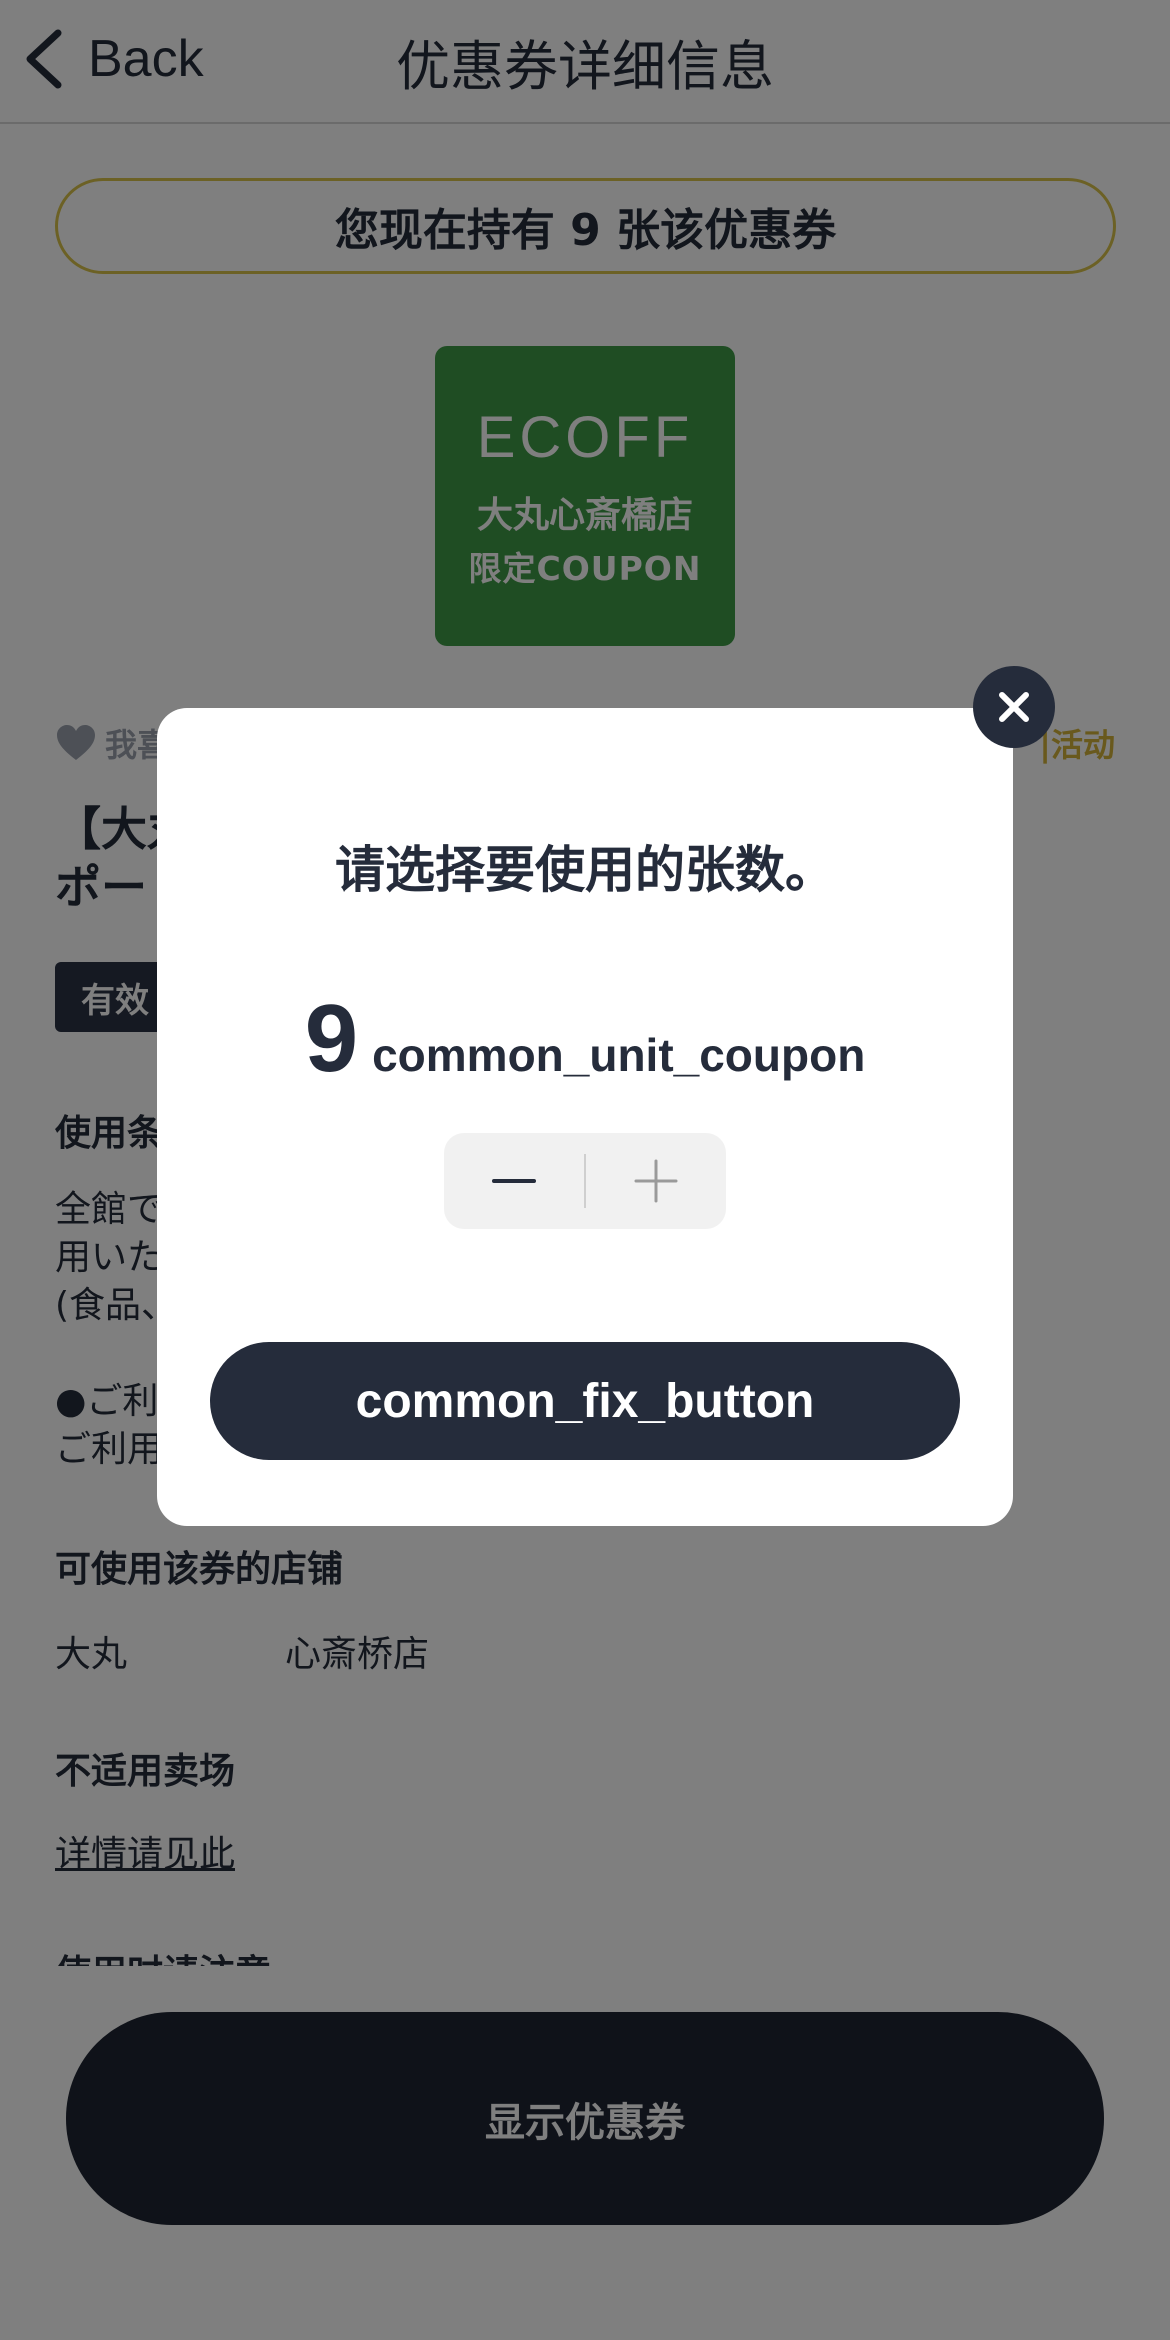 The image size is (1170, 2340). I want to click on close-button, so click(1014, 707).